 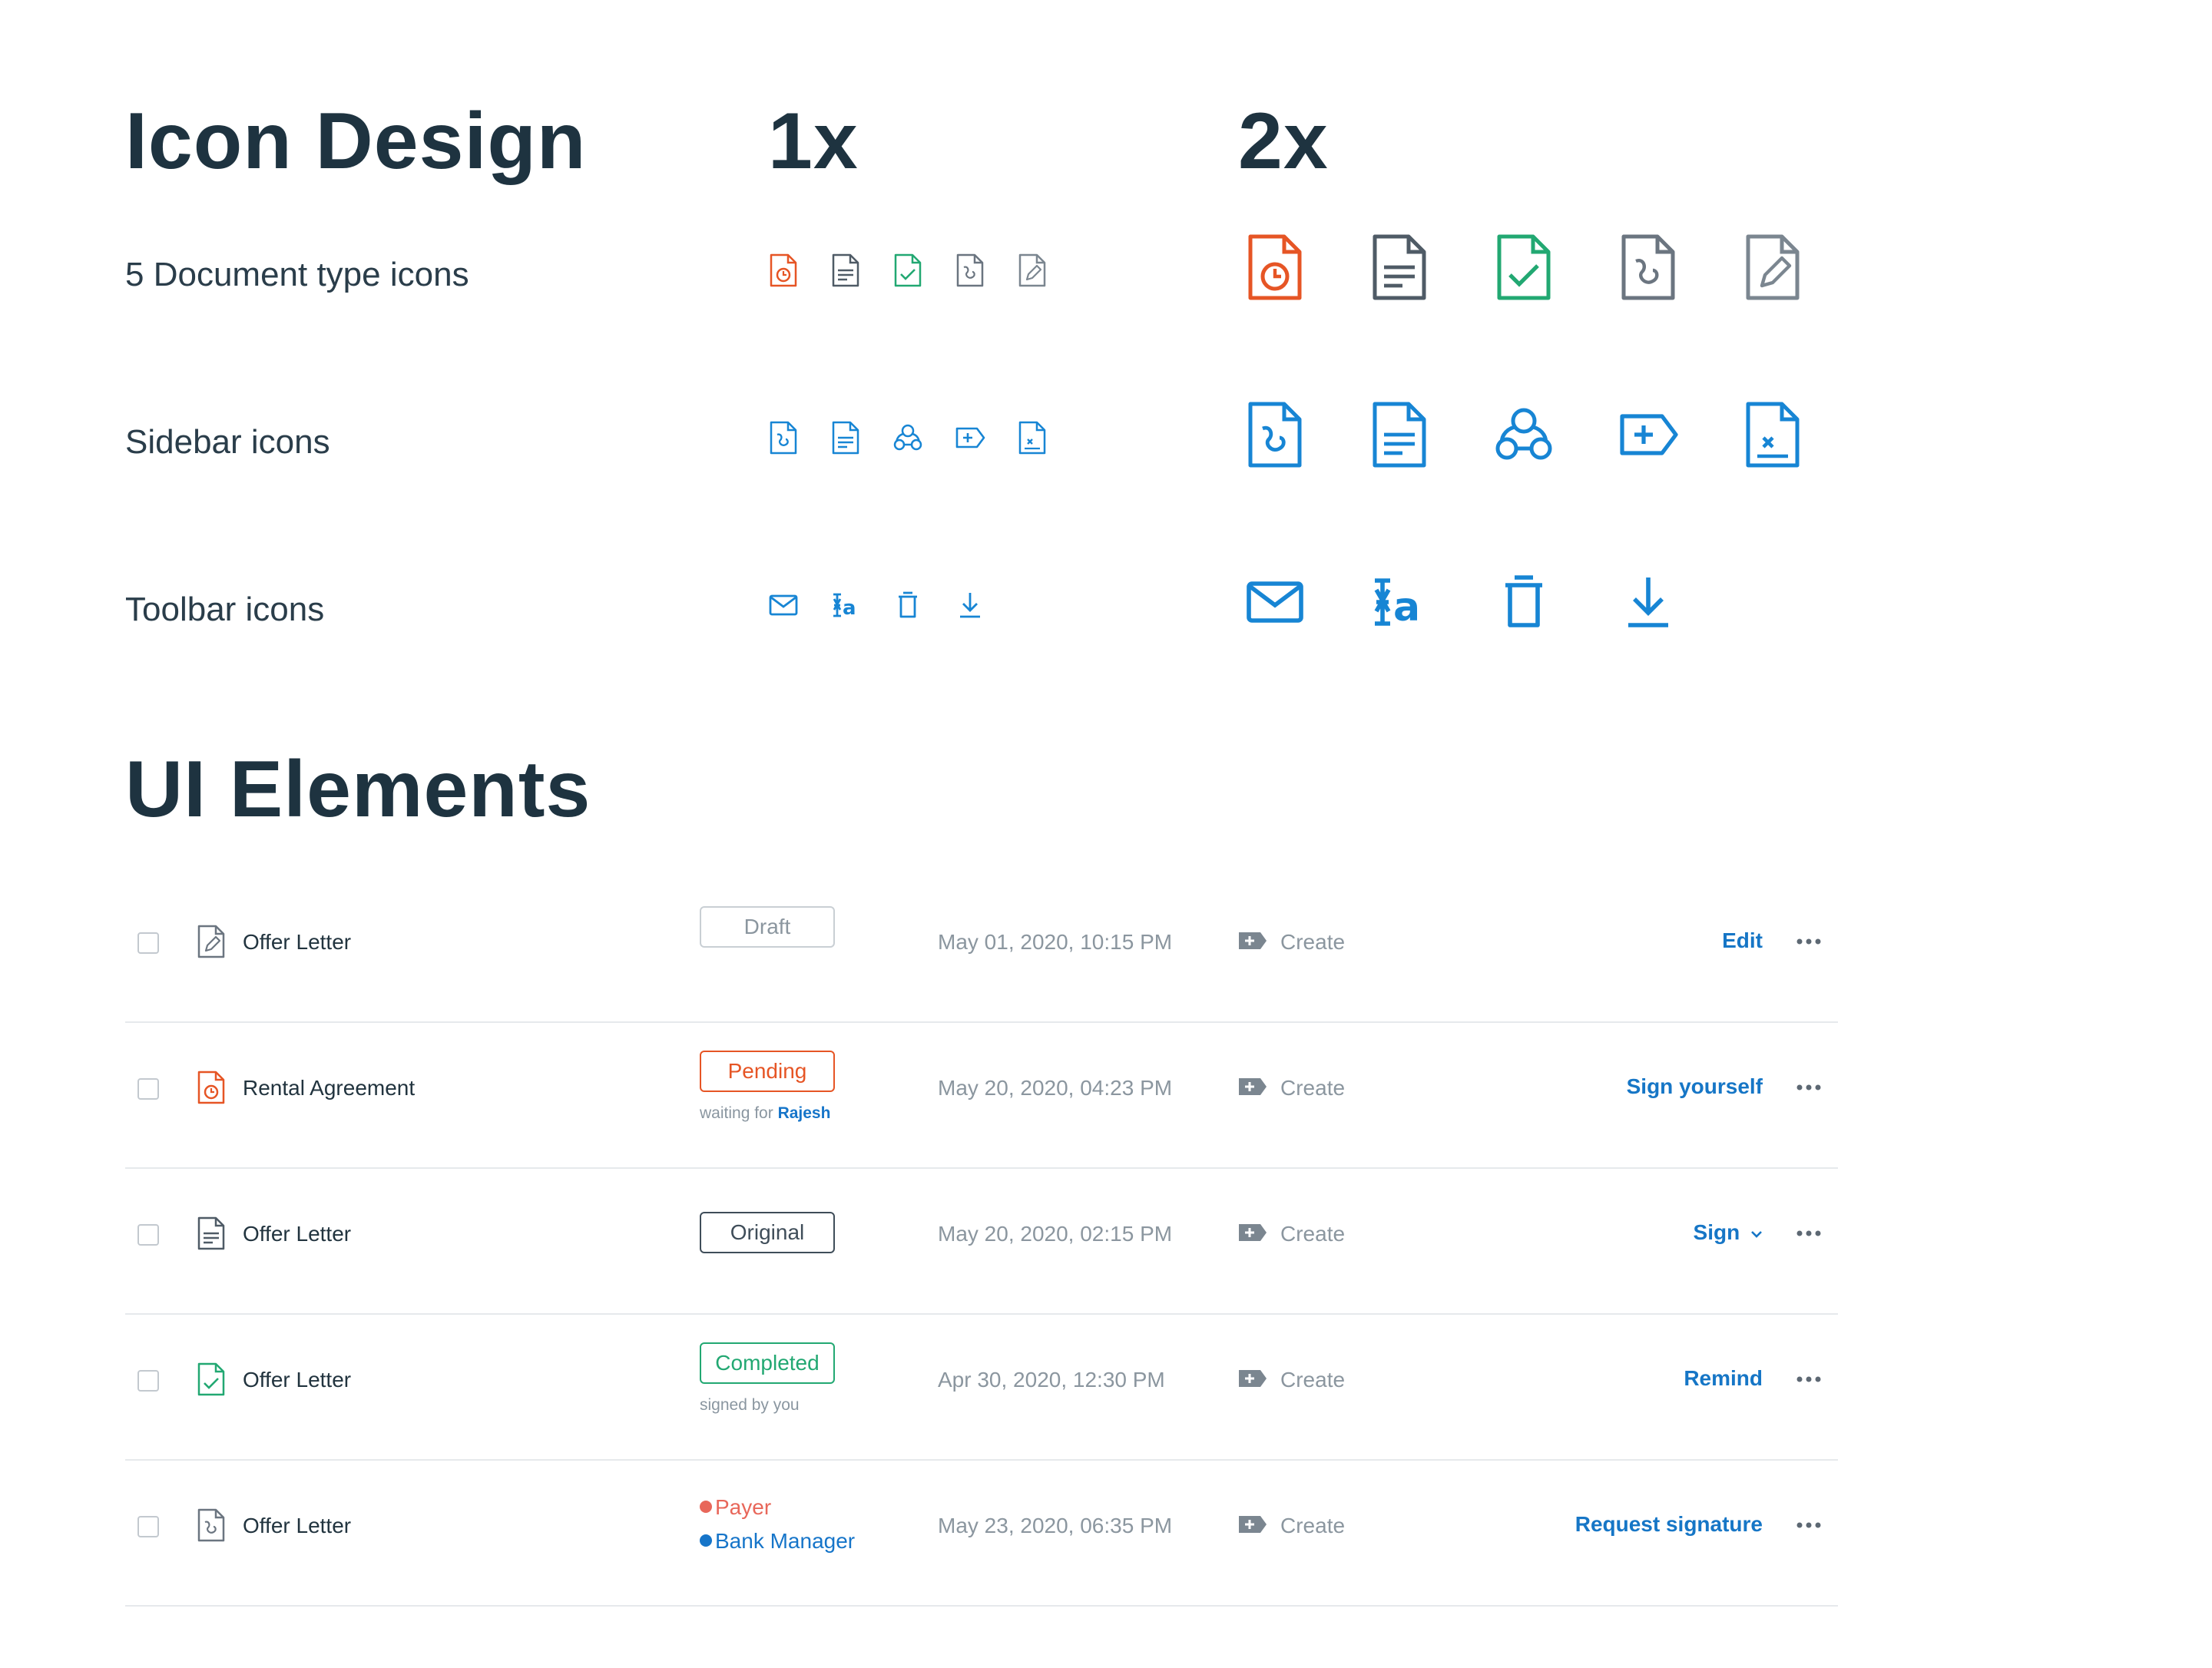 I want to click on status-badge: Original, so click(x=768, y=1232).